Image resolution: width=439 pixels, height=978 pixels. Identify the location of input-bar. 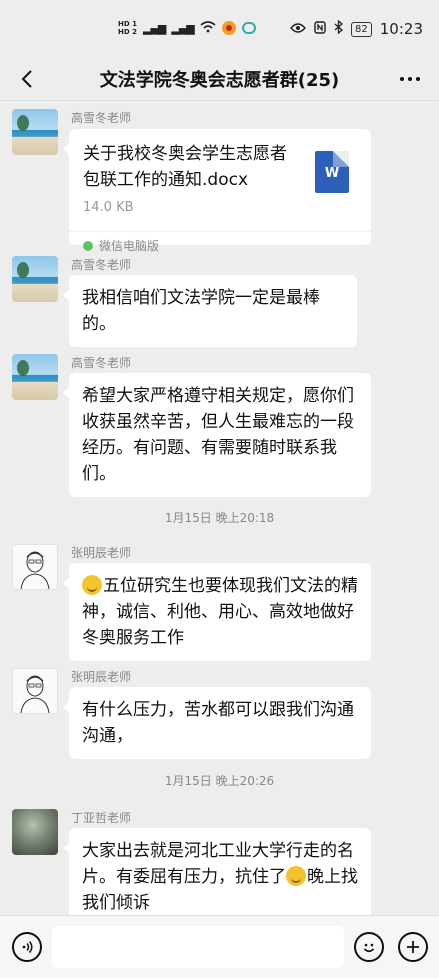
(219, 946).